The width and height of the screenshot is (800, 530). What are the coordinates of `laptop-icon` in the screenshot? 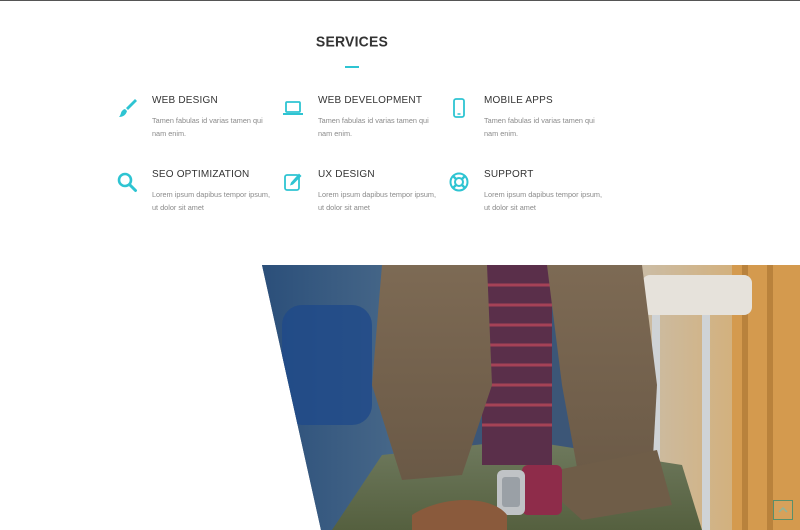 It's located at (293, 108).